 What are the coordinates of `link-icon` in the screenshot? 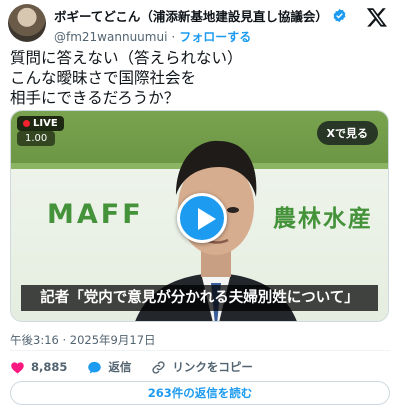 It's located at (158, 367).